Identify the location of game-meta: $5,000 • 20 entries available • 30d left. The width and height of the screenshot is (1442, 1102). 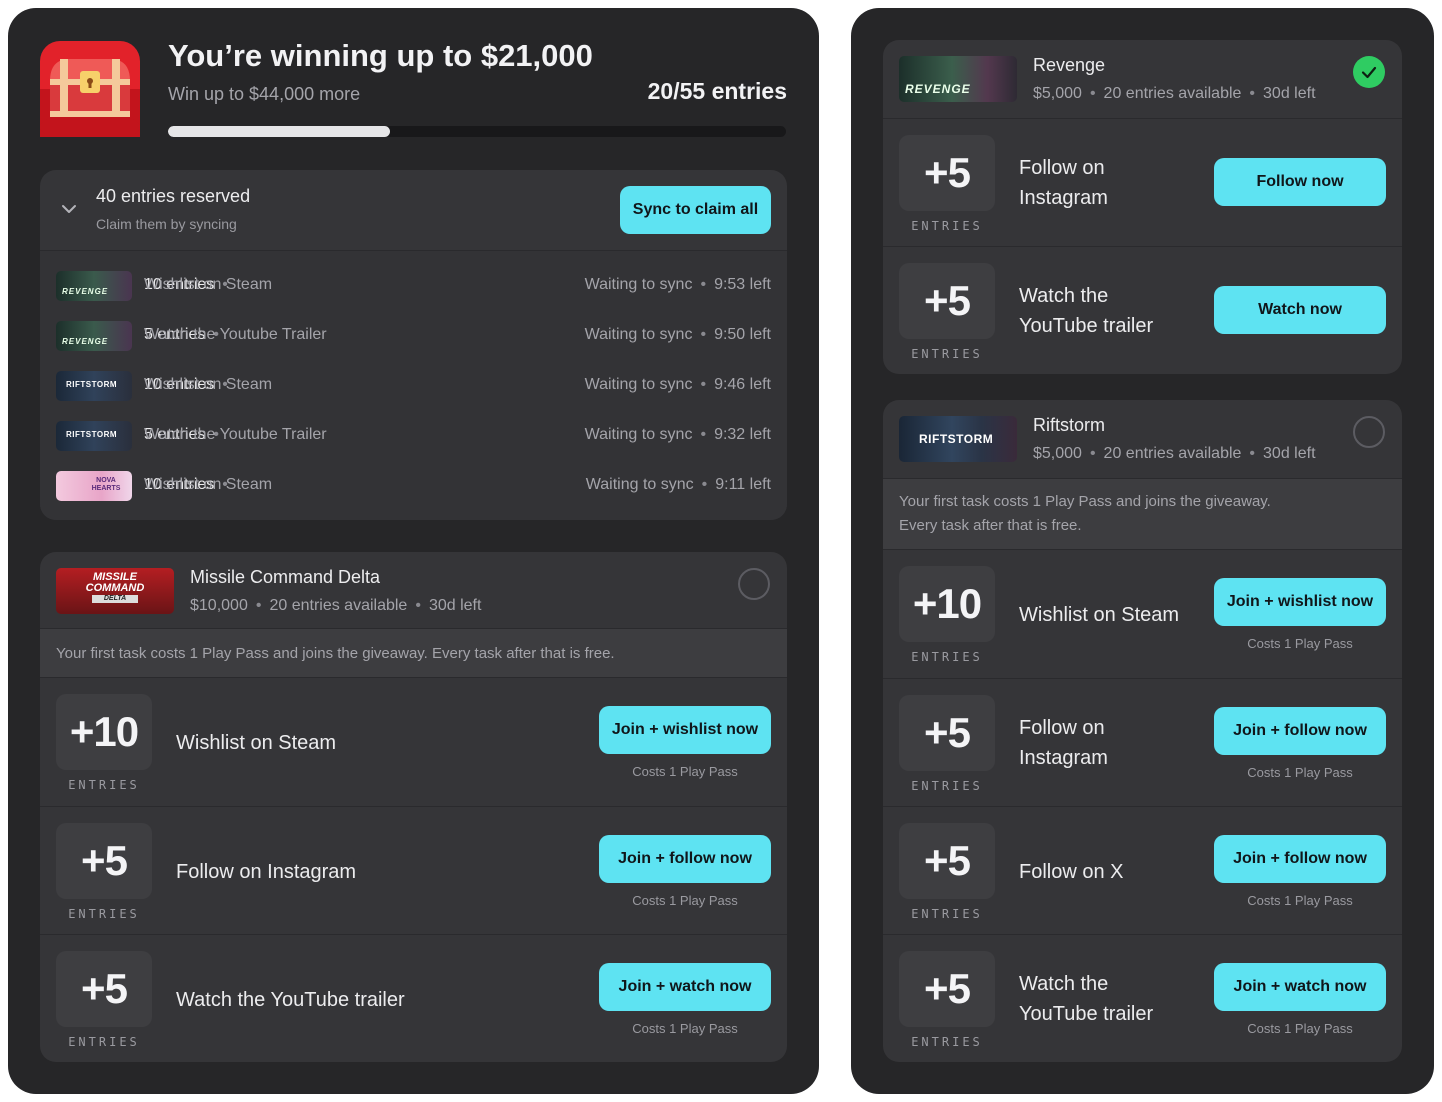
(1174, 93).